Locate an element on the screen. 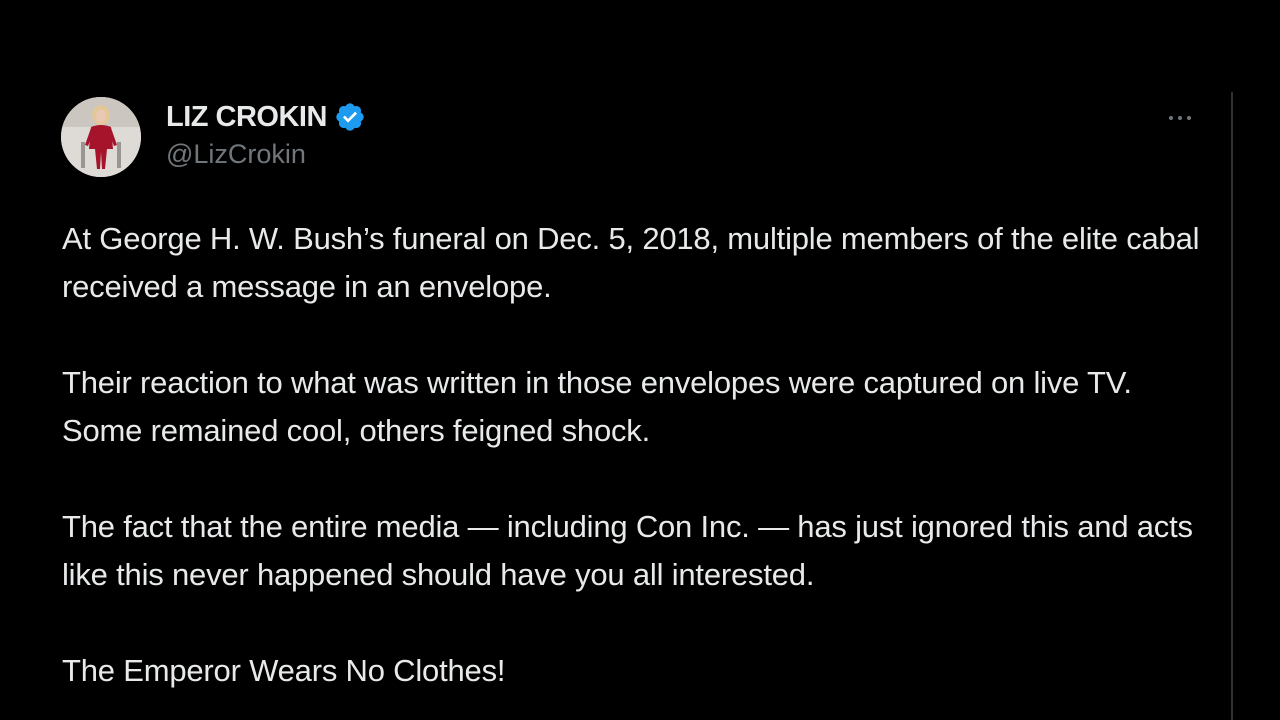 Image resolution: width=1280 pixels, height=720 pixels. avatar is located at coordinates (101, 137).